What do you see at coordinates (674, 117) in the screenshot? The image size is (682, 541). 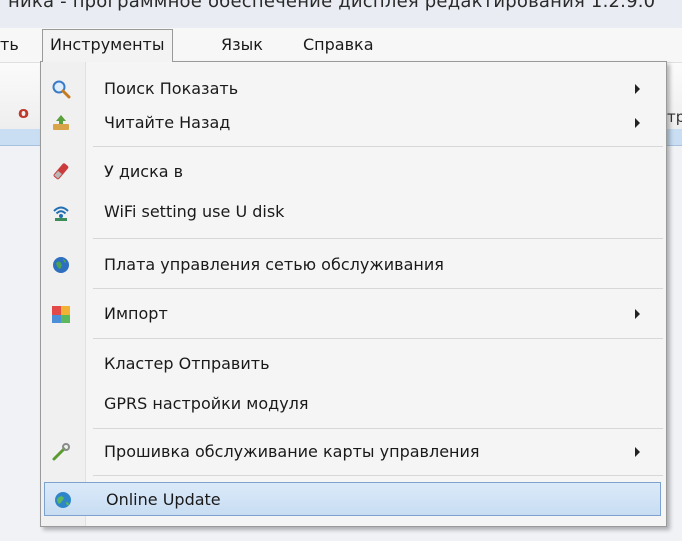 I see `toolbar-partial-label-right: тр` at bounding box center [674, 117].